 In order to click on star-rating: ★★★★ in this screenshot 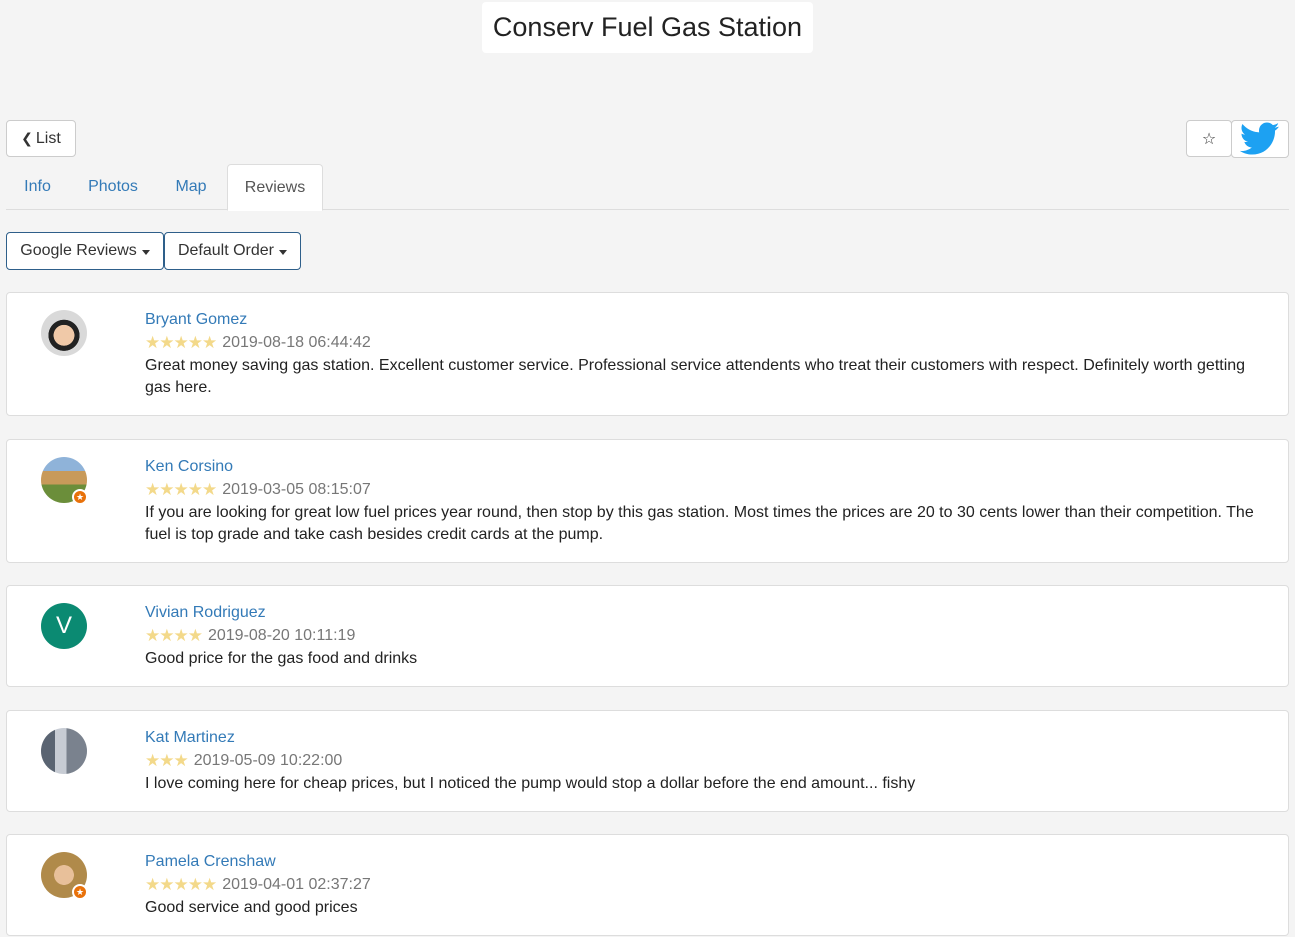, I will do `click(174, 635)`.